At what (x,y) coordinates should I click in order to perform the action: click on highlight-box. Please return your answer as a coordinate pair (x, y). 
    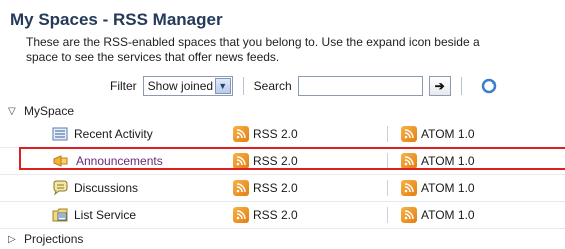
    Looking at the image, I should click on (292, 158).